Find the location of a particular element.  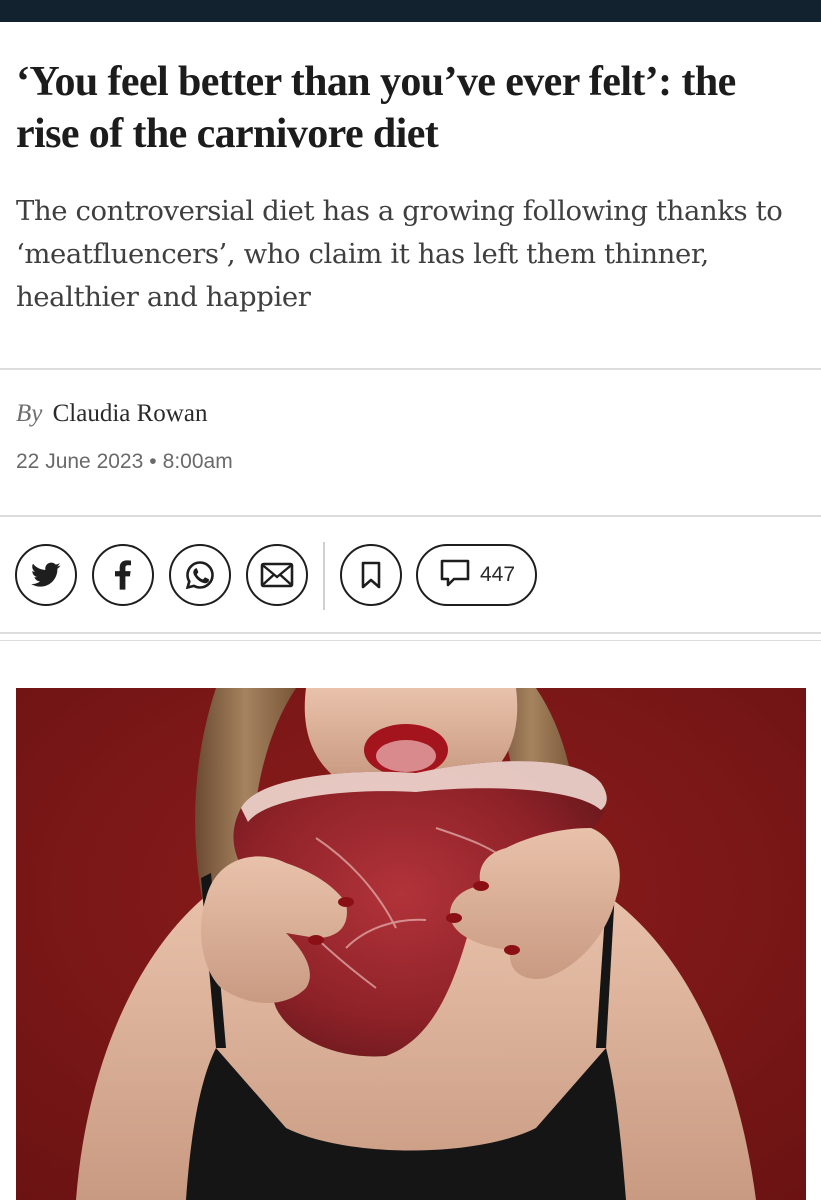

whatsapp-share-button is located at coordinates (200, 575).